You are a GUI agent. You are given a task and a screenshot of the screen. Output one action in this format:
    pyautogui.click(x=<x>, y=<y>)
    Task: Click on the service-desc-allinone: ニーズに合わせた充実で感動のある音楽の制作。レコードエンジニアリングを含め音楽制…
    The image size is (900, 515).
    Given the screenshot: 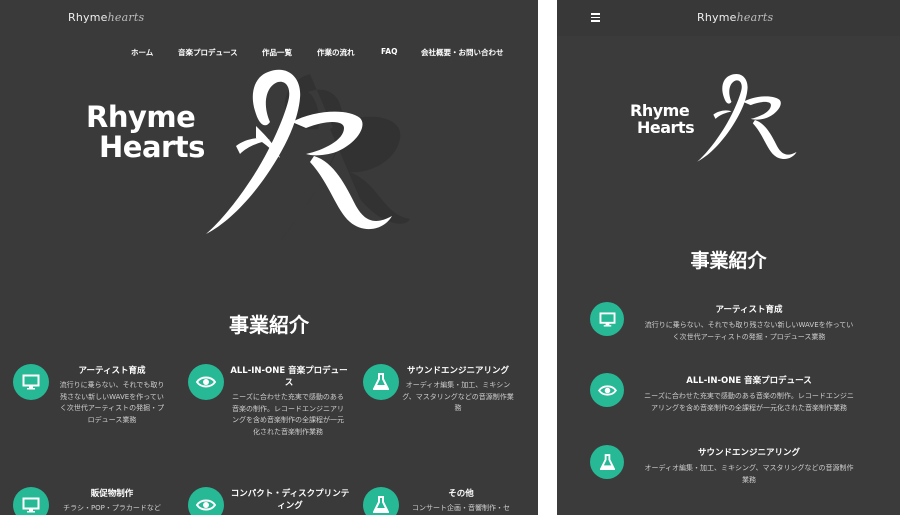 What is the action you would take?
    pyautogui.click(x=288, y=414)
    